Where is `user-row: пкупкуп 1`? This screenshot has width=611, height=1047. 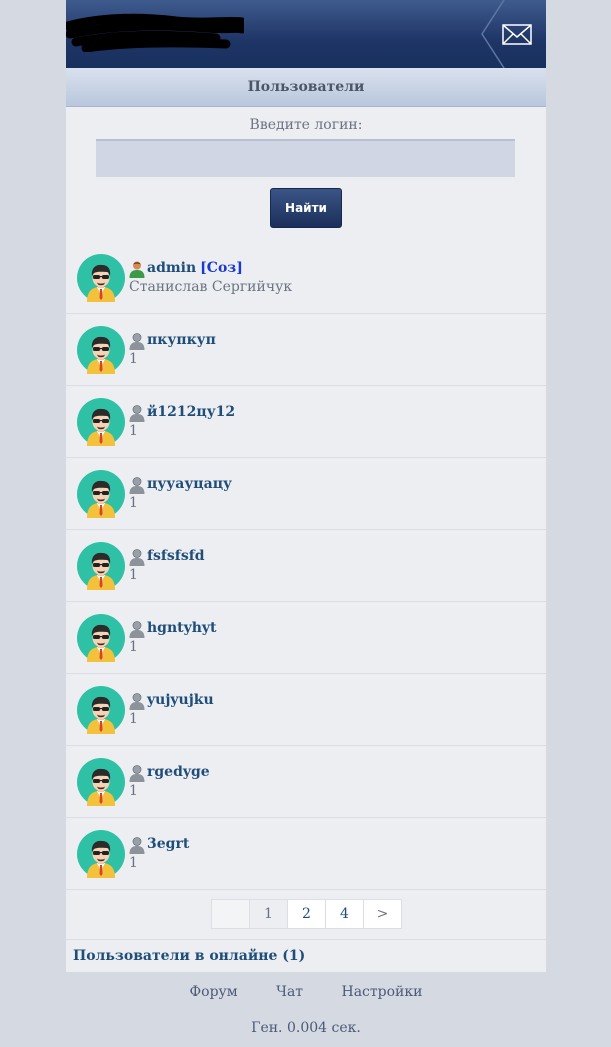 user-row: пкупкуп 1 is located at coordinates (306, 350).